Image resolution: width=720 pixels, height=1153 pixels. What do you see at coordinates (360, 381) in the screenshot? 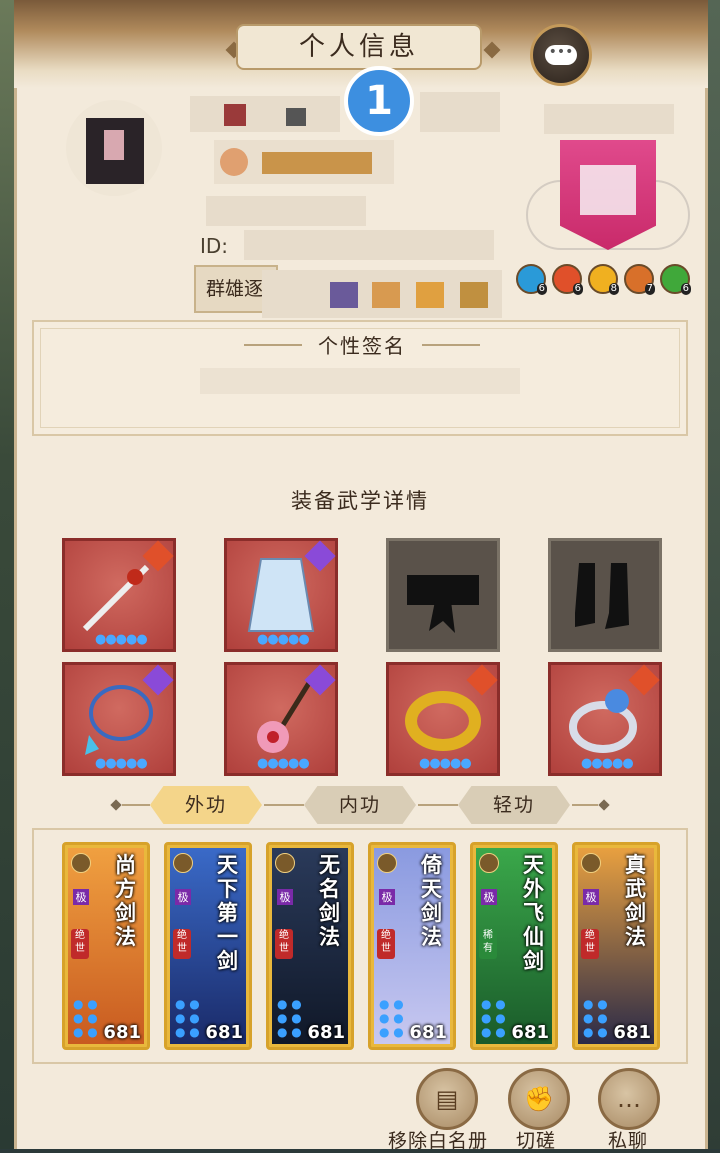
I see `signature-text-obscured` at bounding box center [360, 381].